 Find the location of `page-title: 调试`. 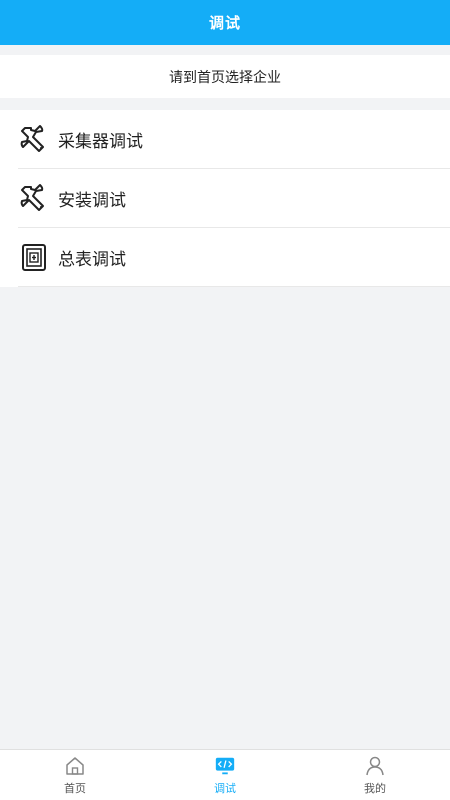

page-title: 调试 is located at coordinates (224, 23).